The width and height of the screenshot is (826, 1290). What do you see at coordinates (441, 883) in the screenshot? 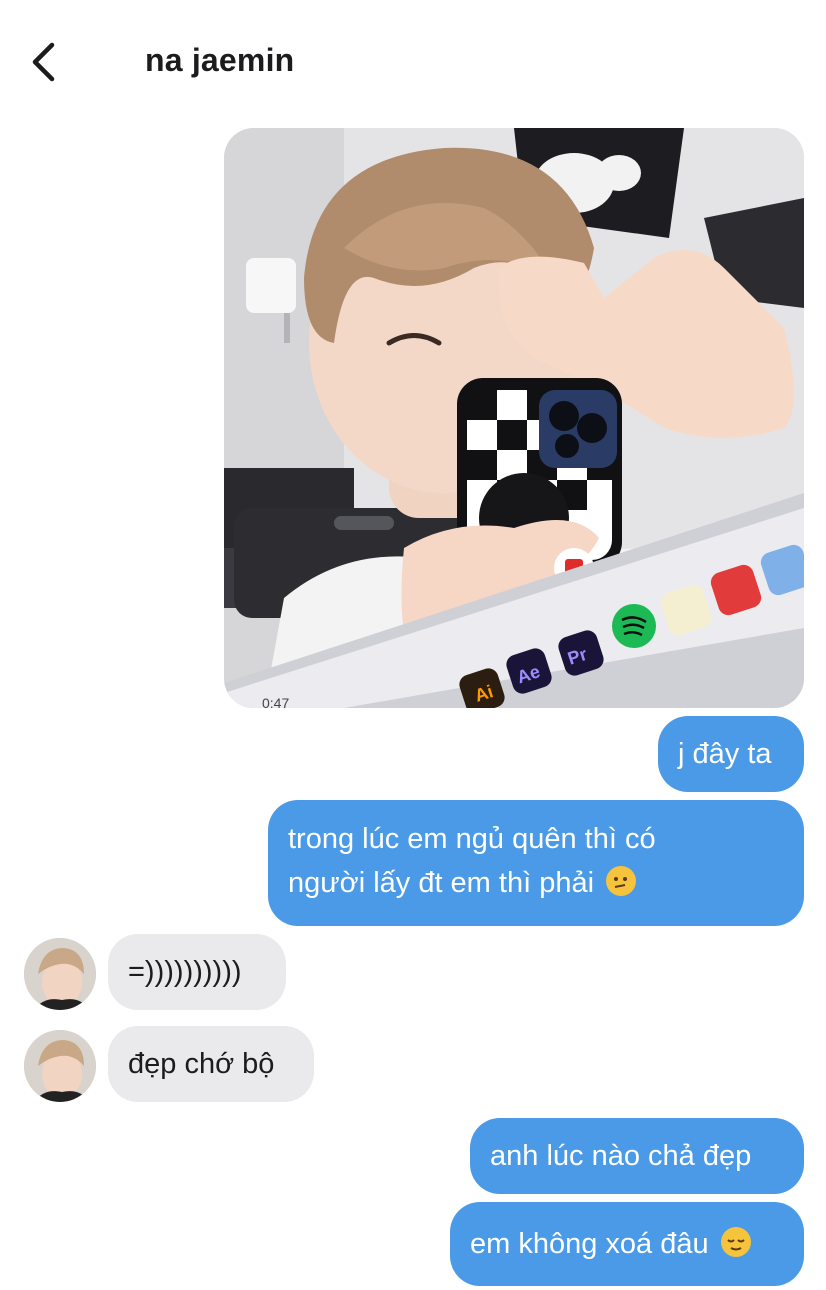
I see `message-text-line: người lấy đt em thì phải` at bounding box center [441, 883].